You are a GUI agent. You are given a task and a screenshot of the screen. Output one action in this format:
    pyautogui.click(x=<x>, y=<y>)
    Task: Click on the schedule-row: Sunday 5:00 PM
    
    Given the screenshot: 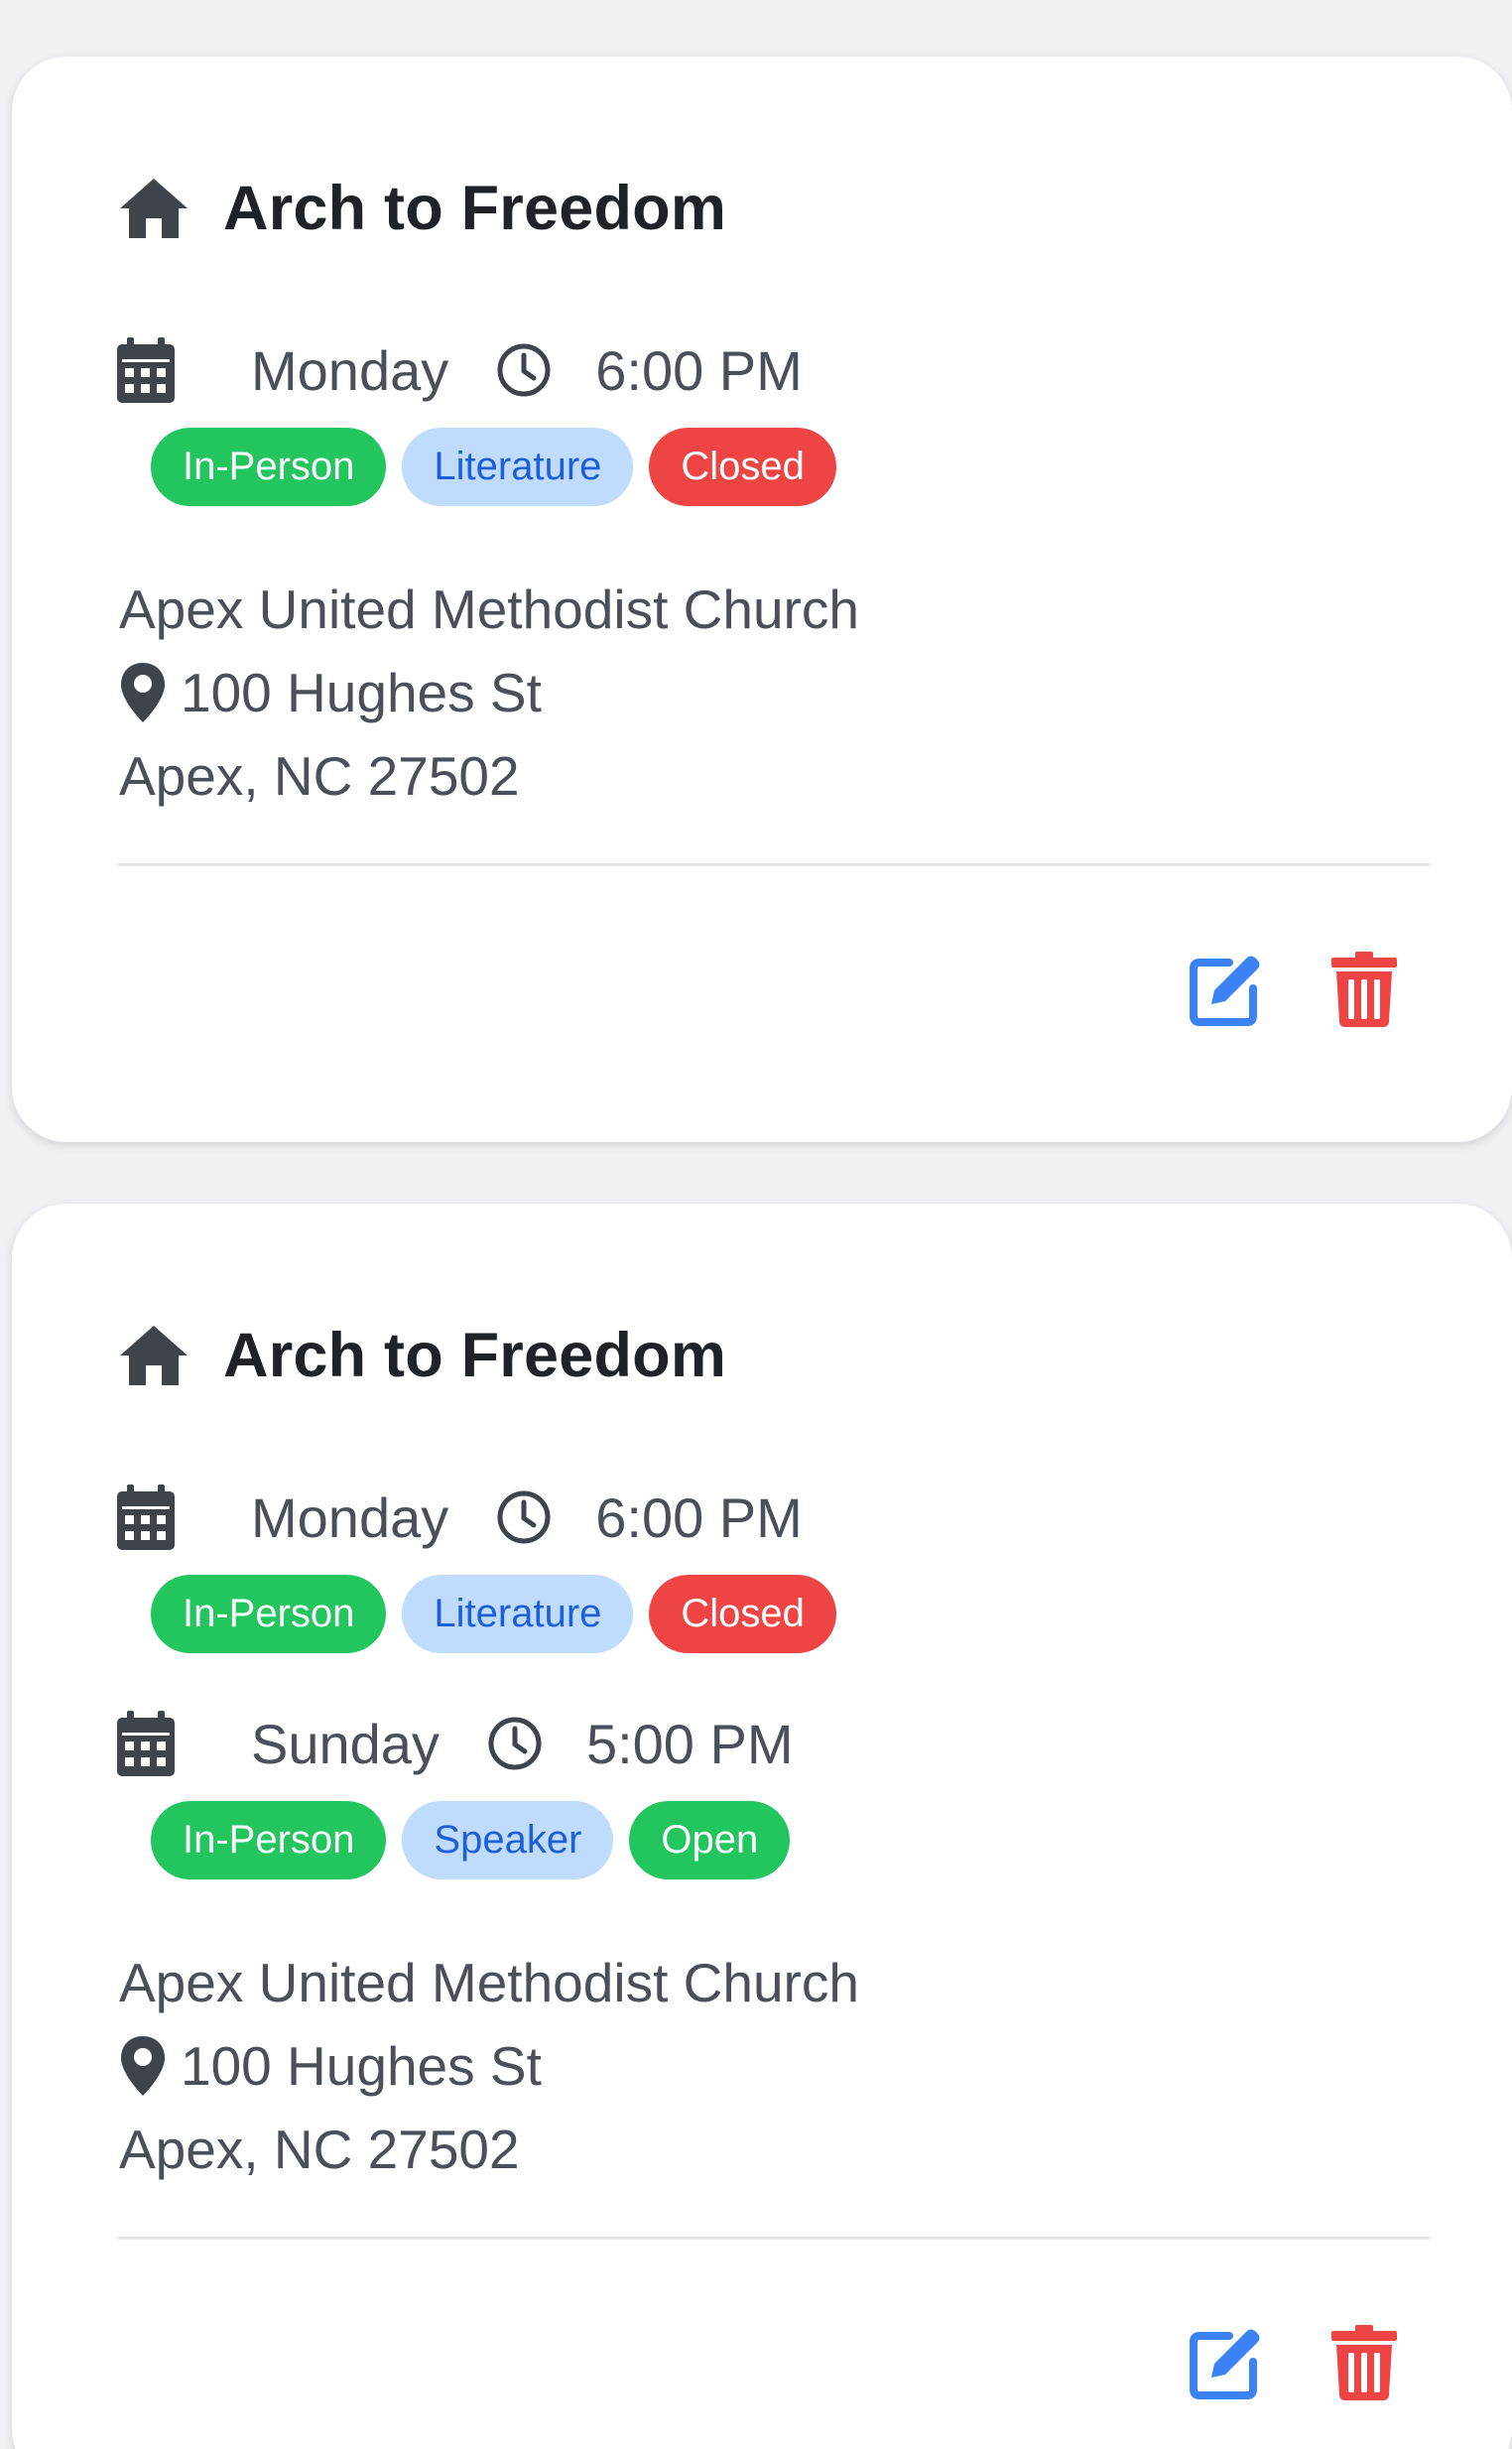 What is the action you would take?
    pyautogui.click(x=455, y=1744)
    